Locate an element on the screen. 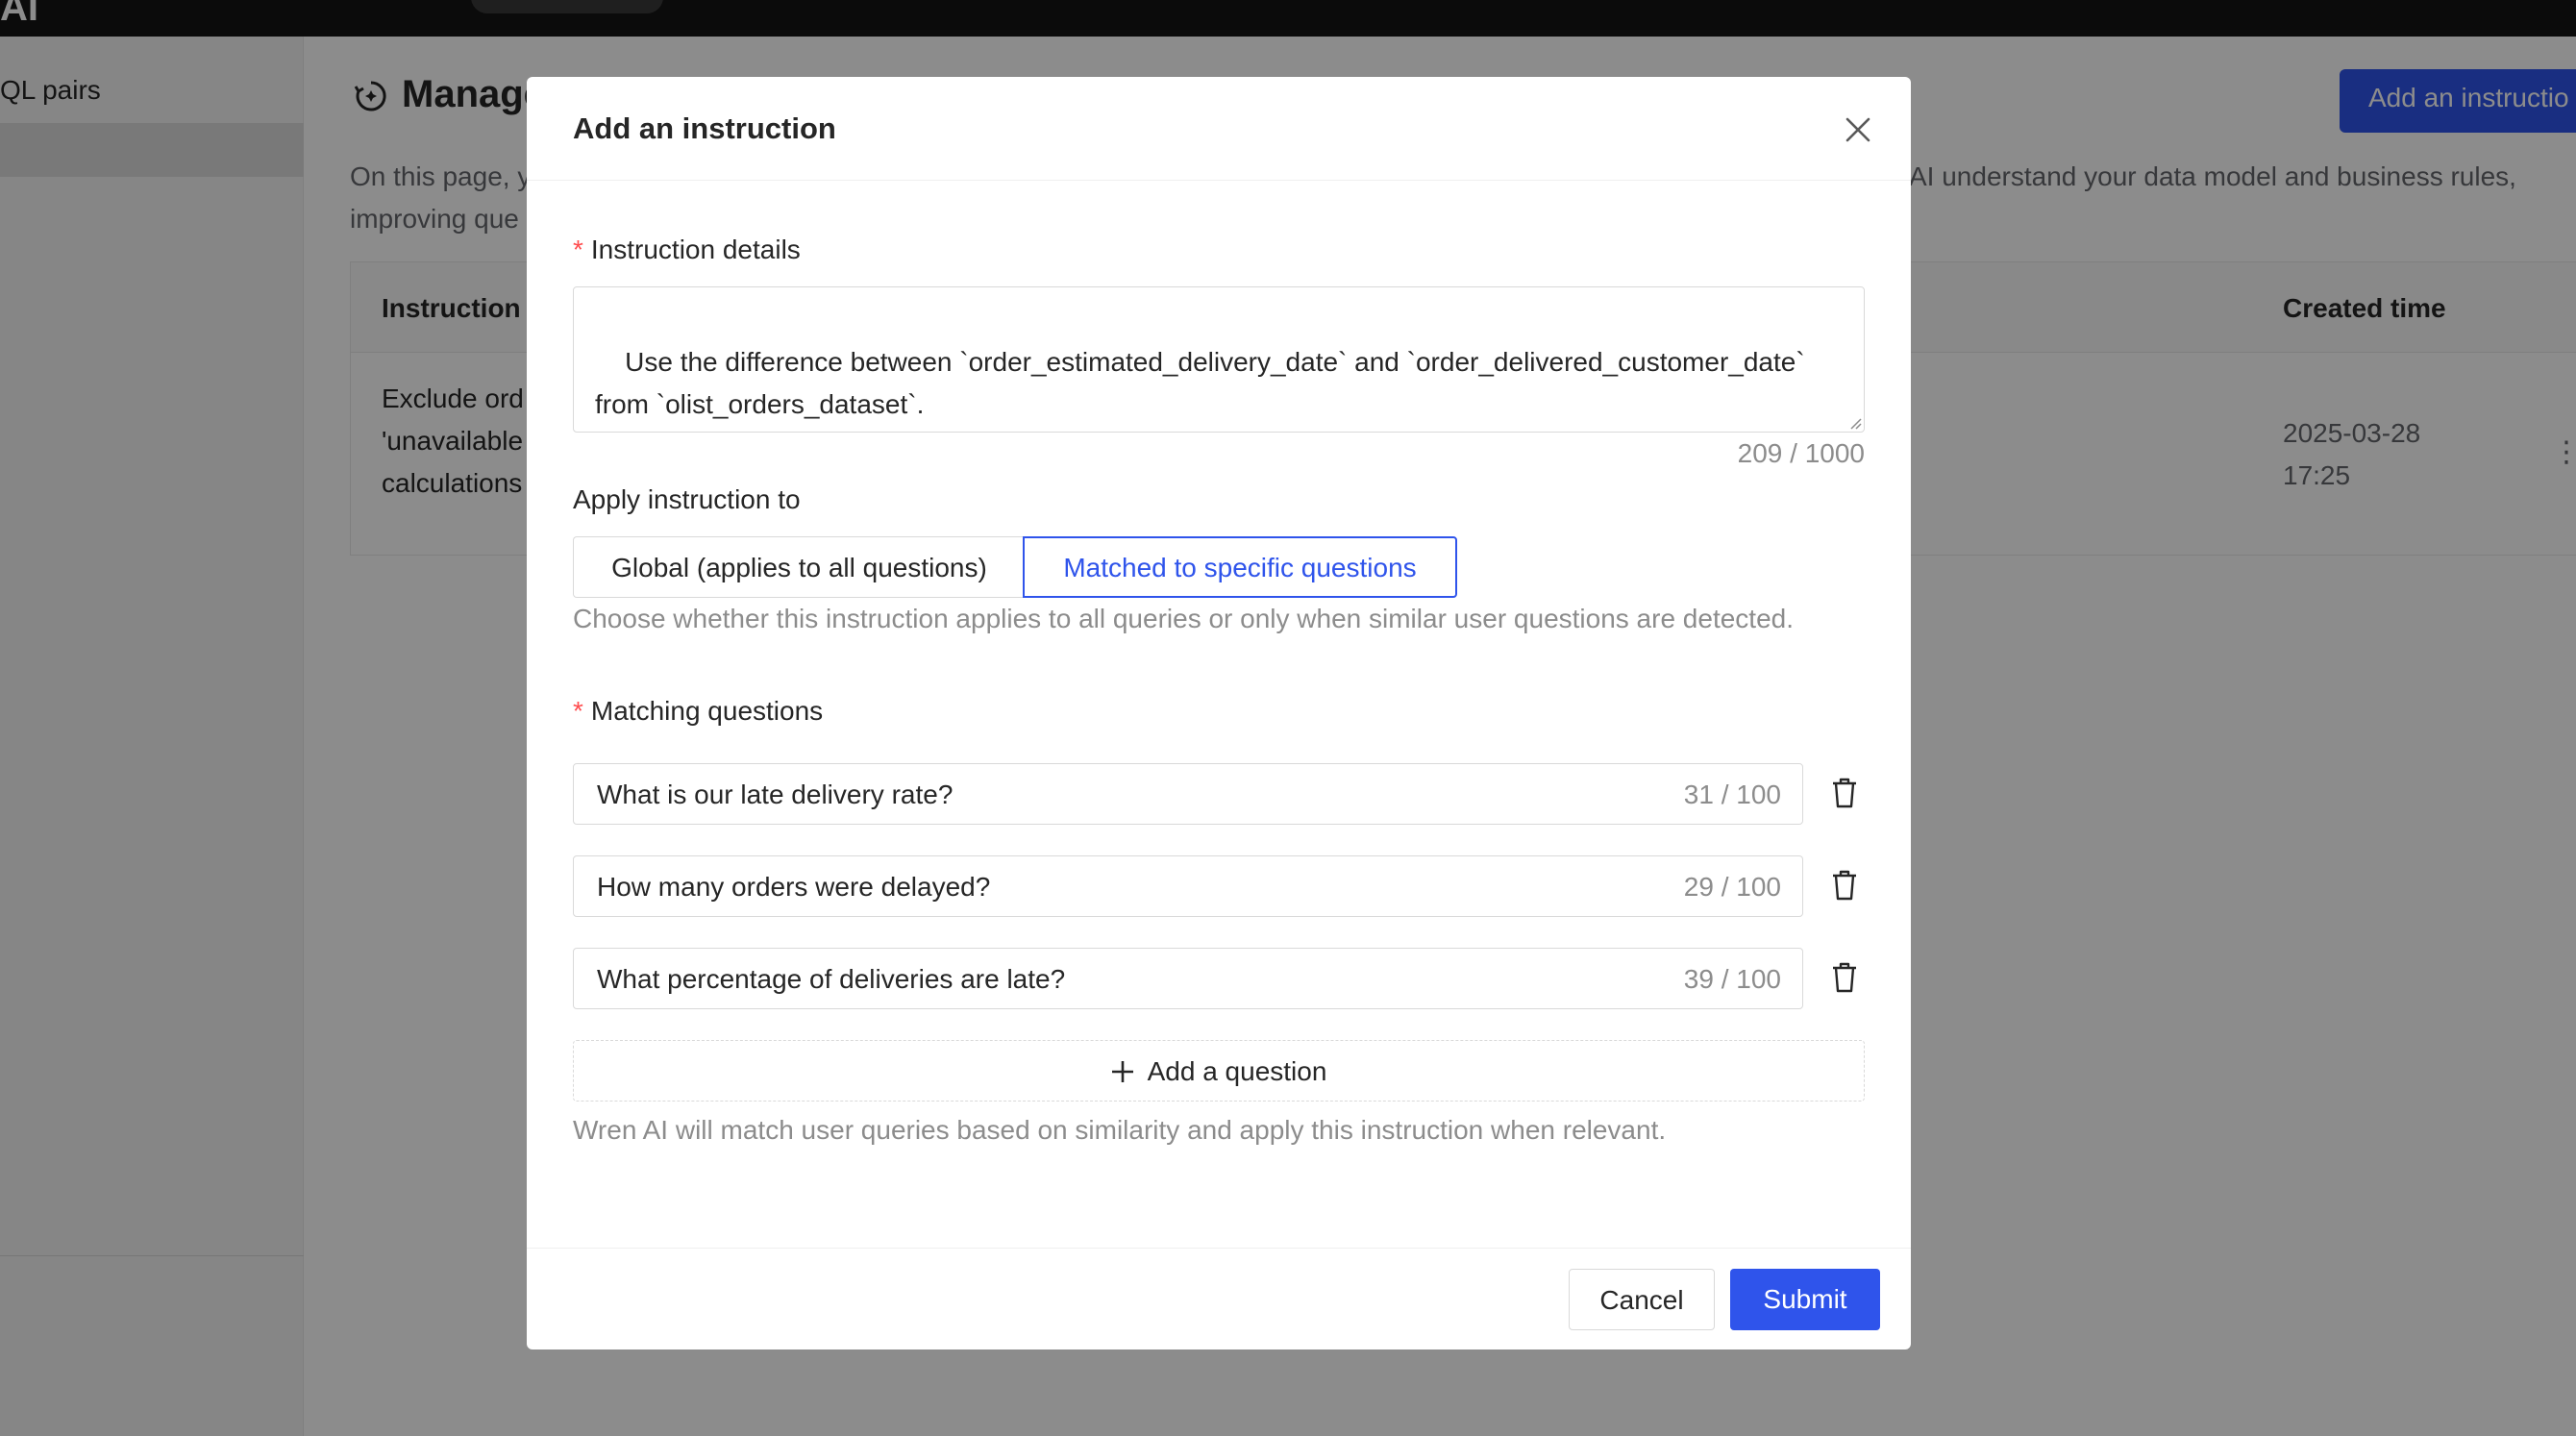  instruction-details-label: * Instruction details is located at coordinates (687, 250).